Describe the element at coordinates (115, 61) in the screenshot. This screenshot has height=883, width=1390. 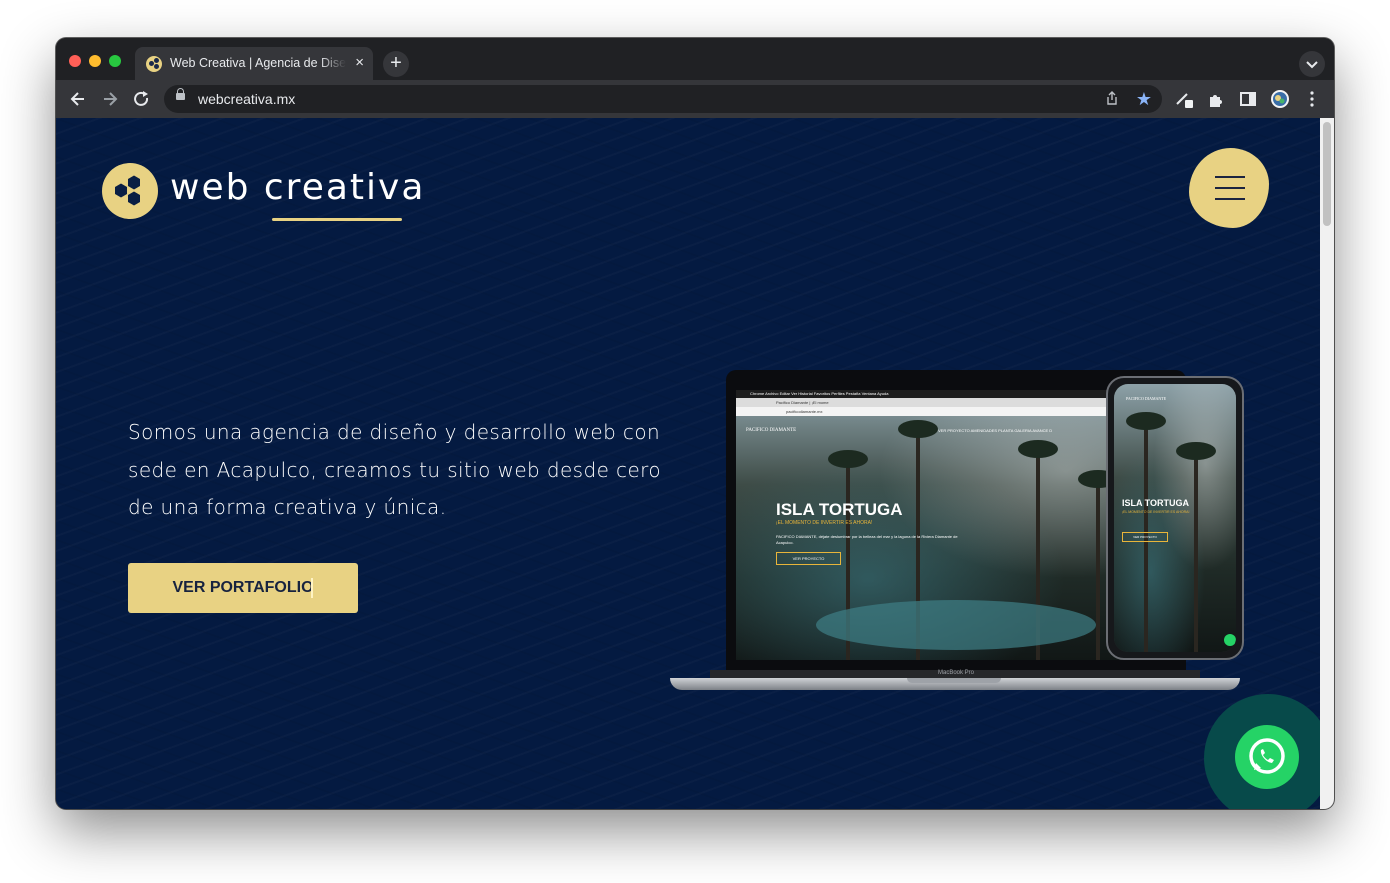
I see `maximize-window-button` at that location.